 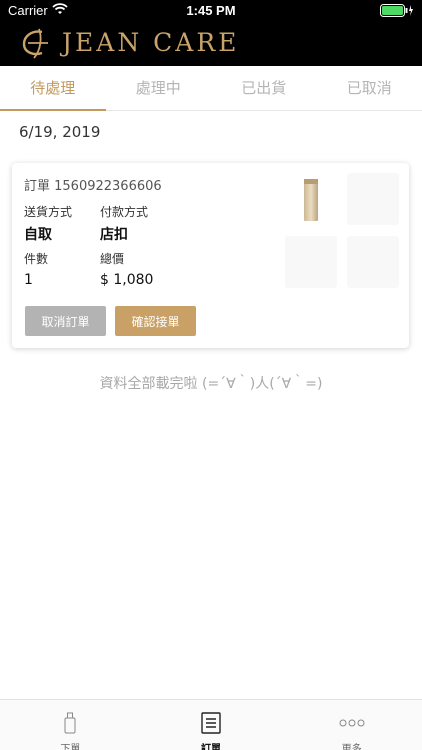 I want to click on bottom-tab-bar: 下單 訂單 更多, so click(x=211, y=724).